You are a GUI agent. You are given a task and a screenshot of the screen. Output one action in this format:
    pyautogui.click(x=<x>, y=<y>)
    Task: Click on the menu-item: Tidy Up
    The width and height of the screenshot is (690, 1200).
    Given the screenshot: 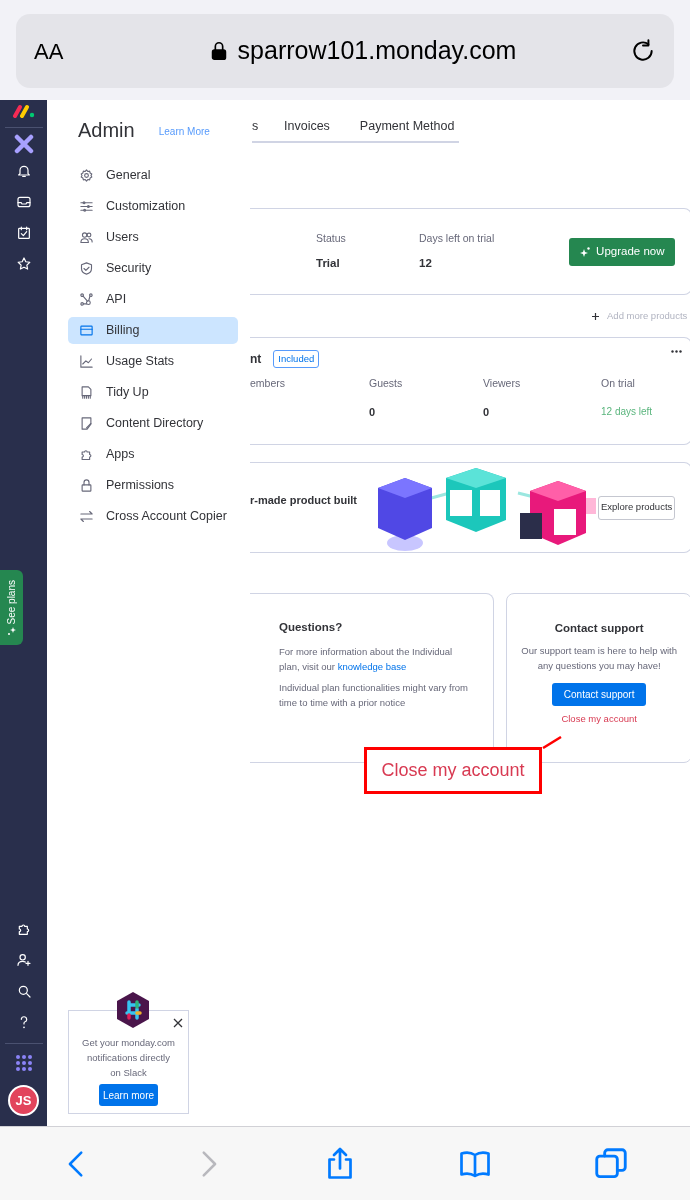 What is the action you would take?
    pyautogui.click(x=153, y=392)
    